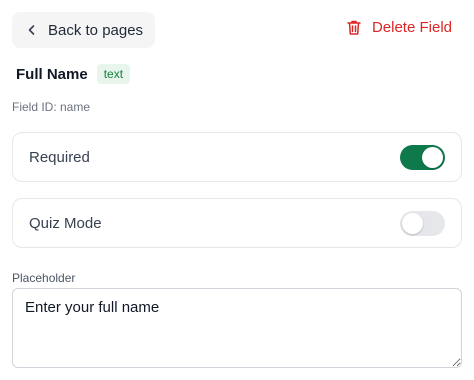  Describe the element at coordinates (96, 30) in the screenshot. I see `back-to-pages-label: Back to pages` at that location.